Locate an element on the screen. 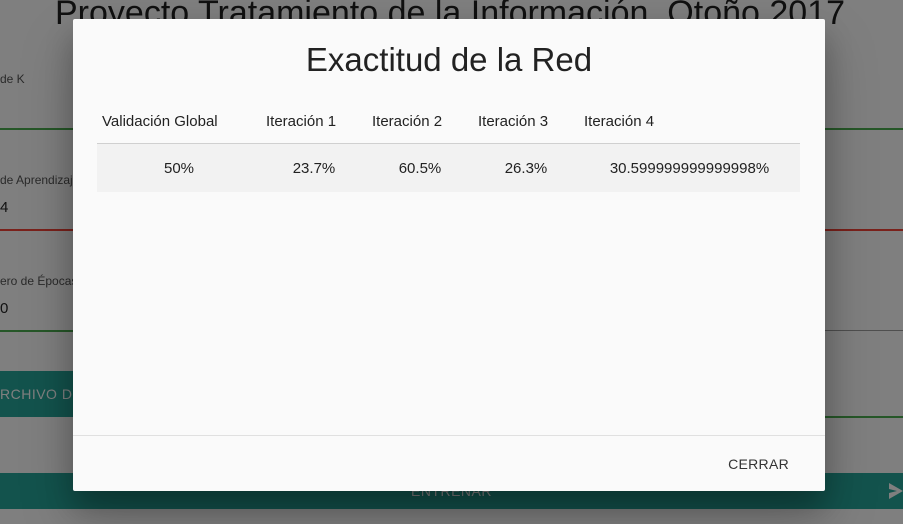 The height and width of the screenshot is (524, 903). header-global-validation: Validación Global is located at coordinates (179, 121).